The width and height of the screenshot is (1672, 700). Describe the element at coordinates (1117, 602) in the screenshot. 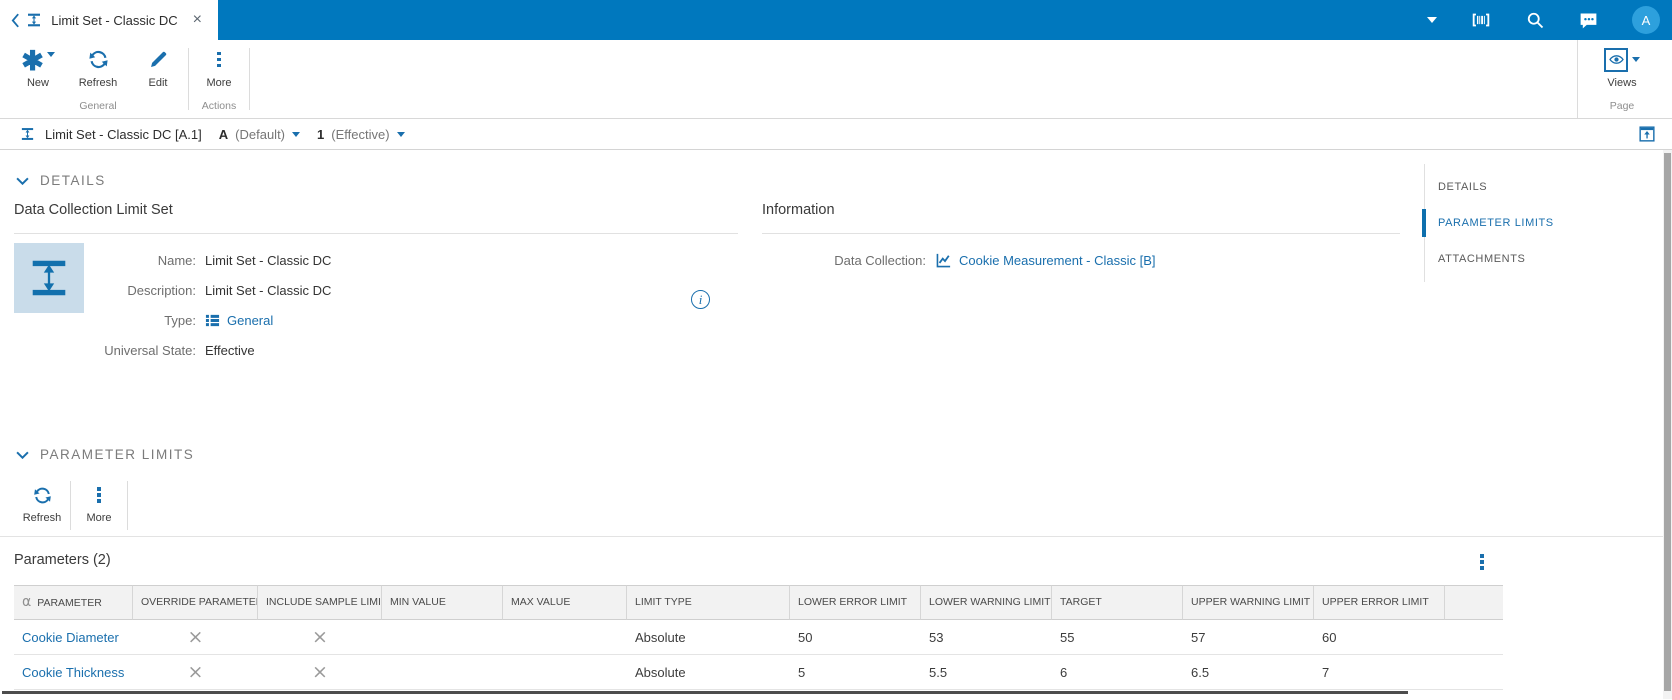

I see `column-header-target: TARGET` at that location.